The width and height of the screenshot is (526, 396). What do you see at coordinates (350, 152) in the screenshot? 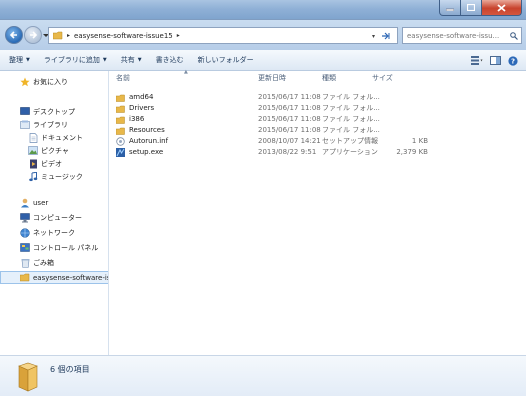
I see `file-type: アプリケーション` at bounding box center [350, 152].